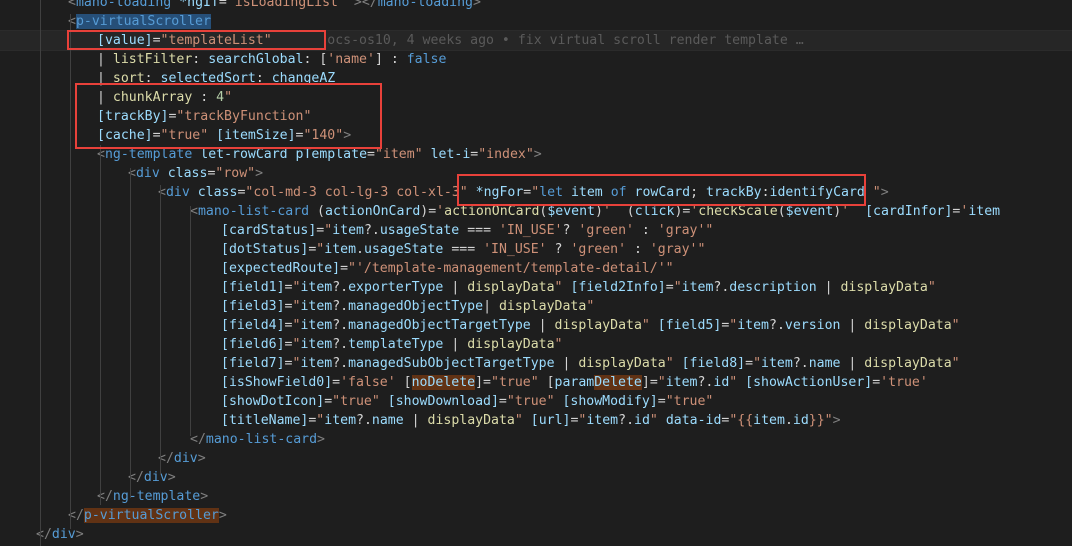  What do you see at coordinates (673, 249) in the screenshot?
I see `code-token: 'gray'` at bounding box center [673, 249].